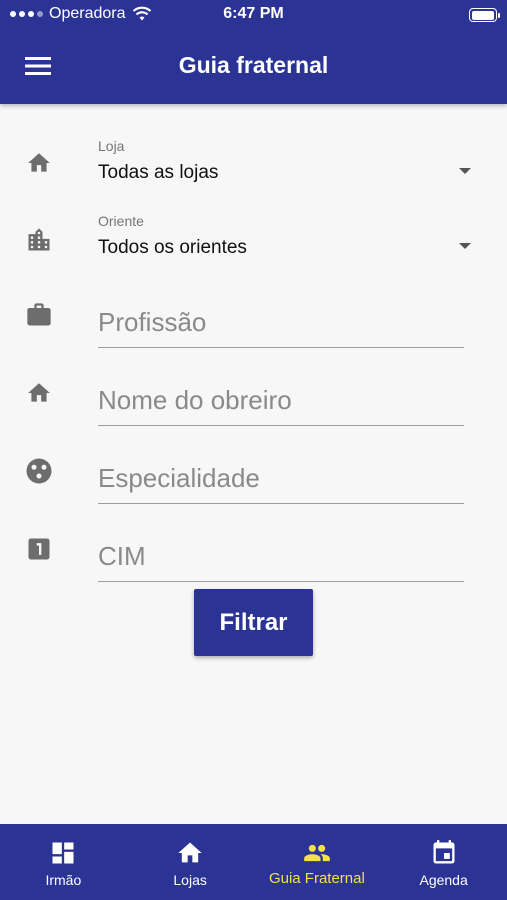 Image resolution: width=507 pixels, height=900 pixels. Describe the element at coordinates (253, 65) in the screenshot. I see `page-title: Guia fraternal` at that location.